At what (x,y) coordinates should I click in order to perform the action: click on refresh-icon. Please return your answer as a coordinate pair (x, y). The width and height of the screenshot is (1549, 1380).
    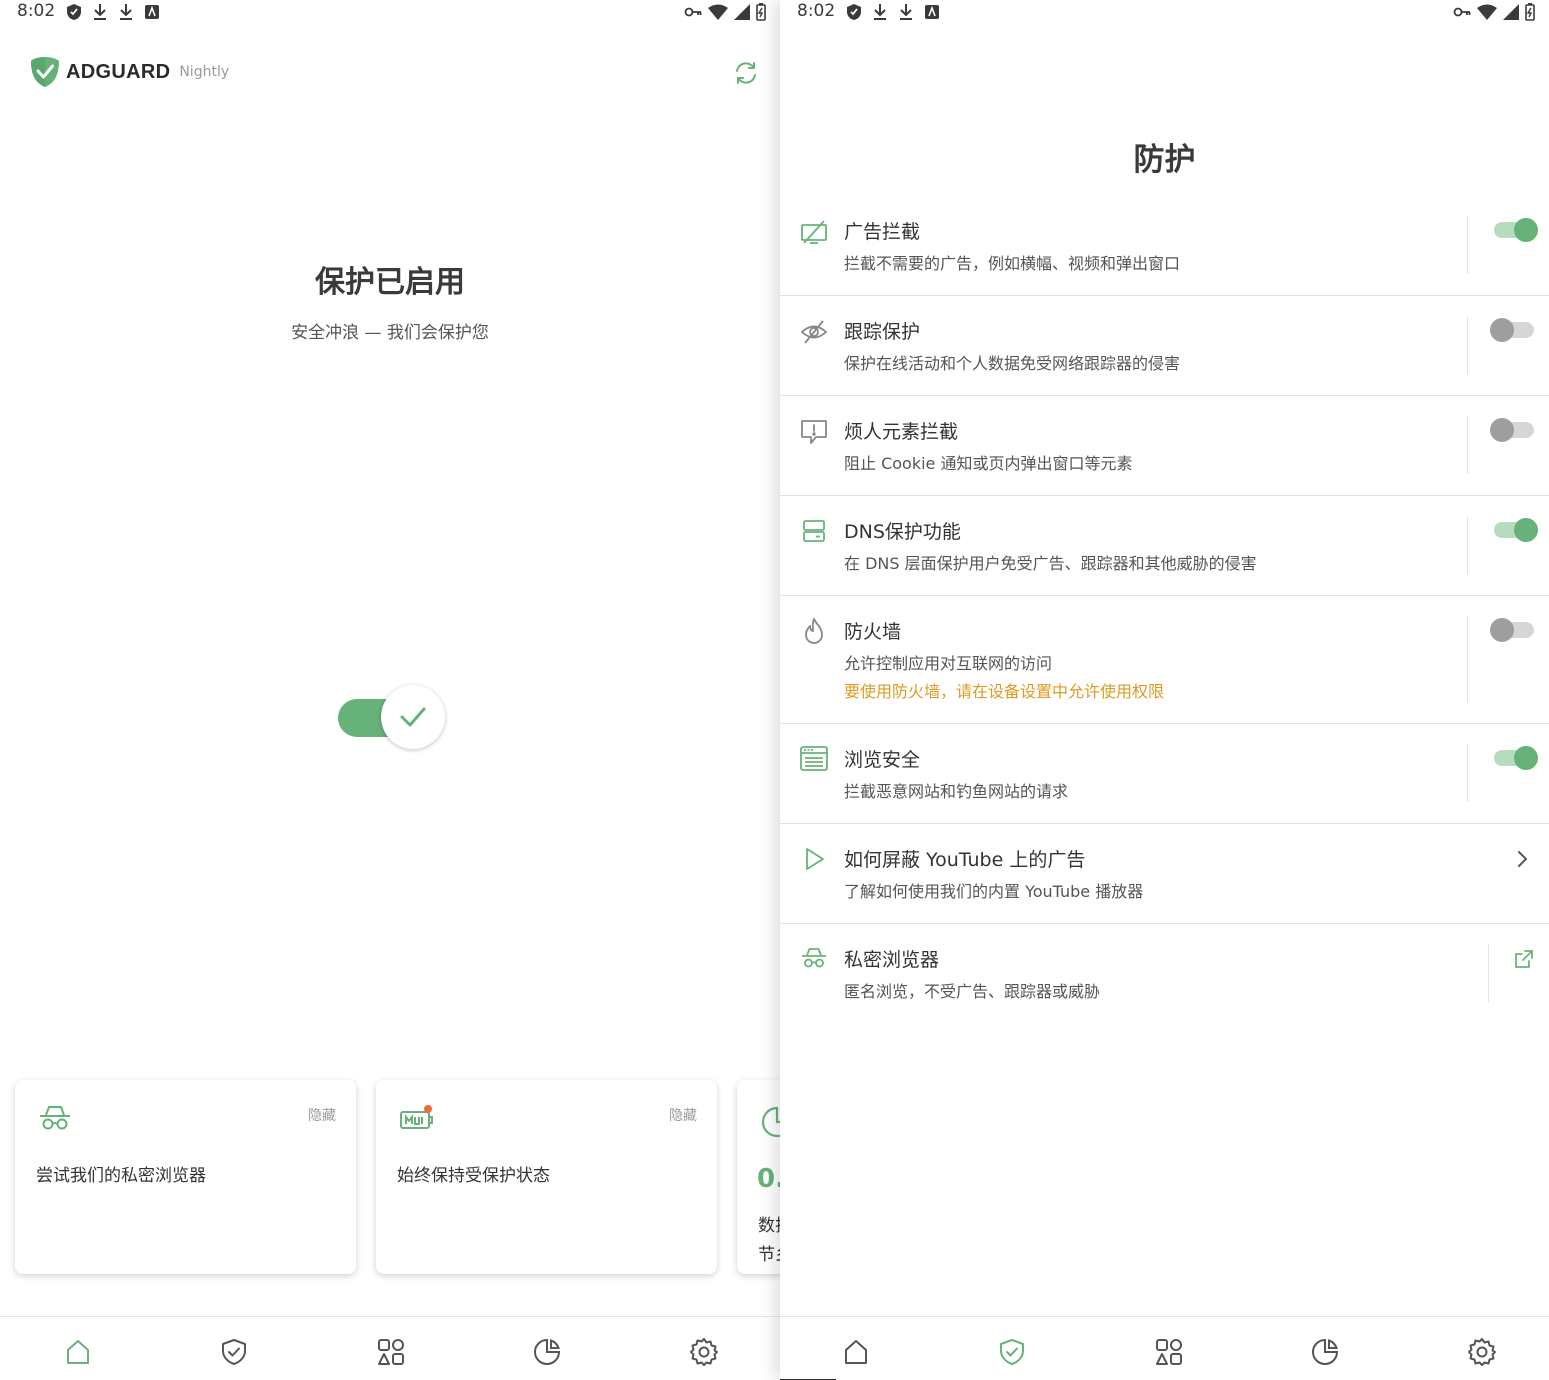
    Looking at the image, I should click on (746, 73).